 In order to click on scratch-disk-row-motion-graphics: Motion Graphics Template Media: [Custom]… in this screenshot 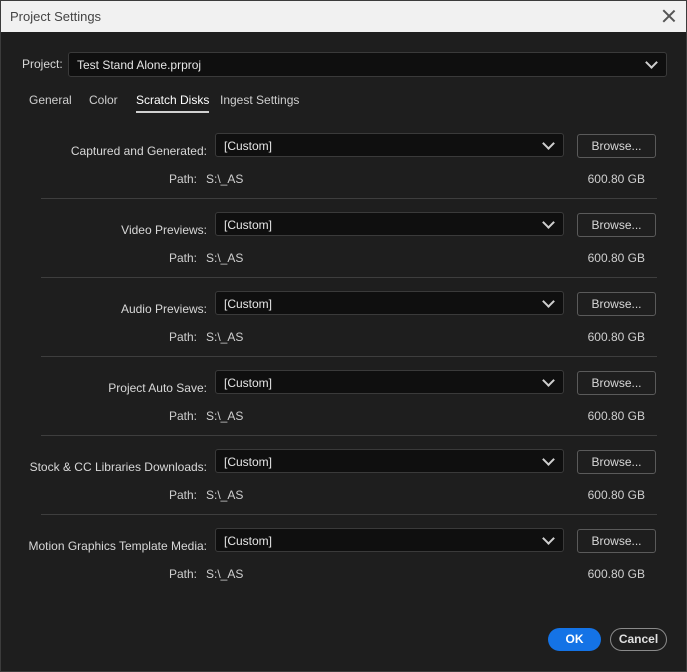, I will do `click(342, 566)`.